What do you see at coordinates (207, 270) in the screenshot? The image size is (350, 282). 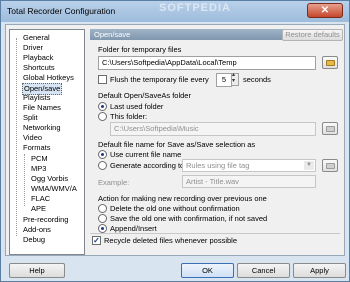 I see `ok-button: OK` at bounding box center [207, 270].